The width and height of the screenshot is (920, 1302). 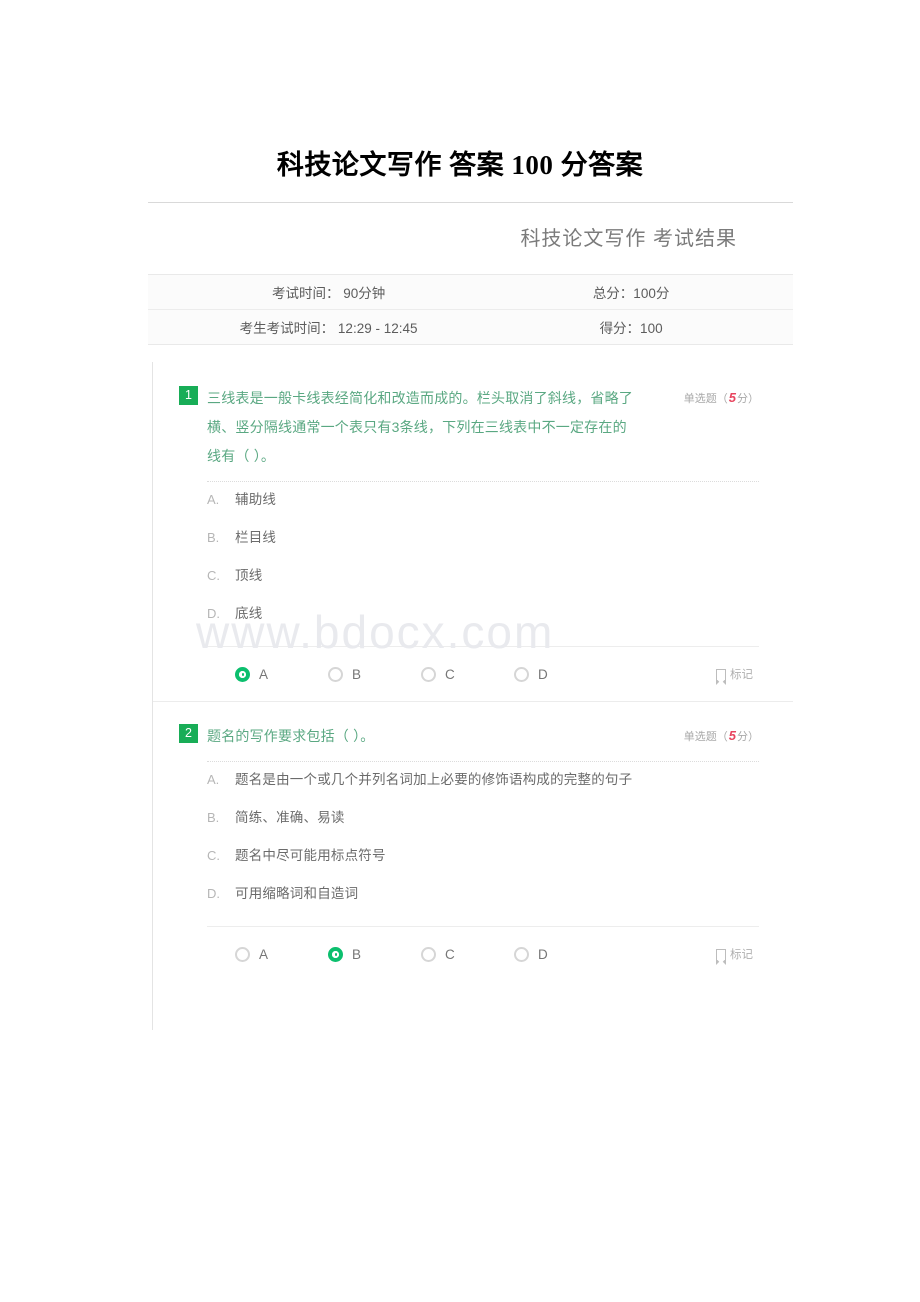 What do you see at coordinates (310, 855) in the screenshot?
I see `option-text: 题名中尽可能用标点符号` at bounding box center [310, 855].